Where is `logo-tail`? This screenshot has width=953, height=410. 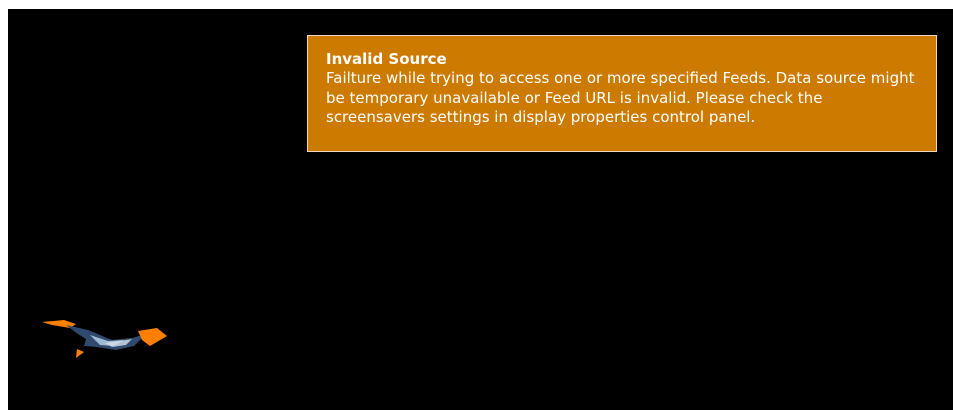
logo-tail is located at coordinates (80, 353).